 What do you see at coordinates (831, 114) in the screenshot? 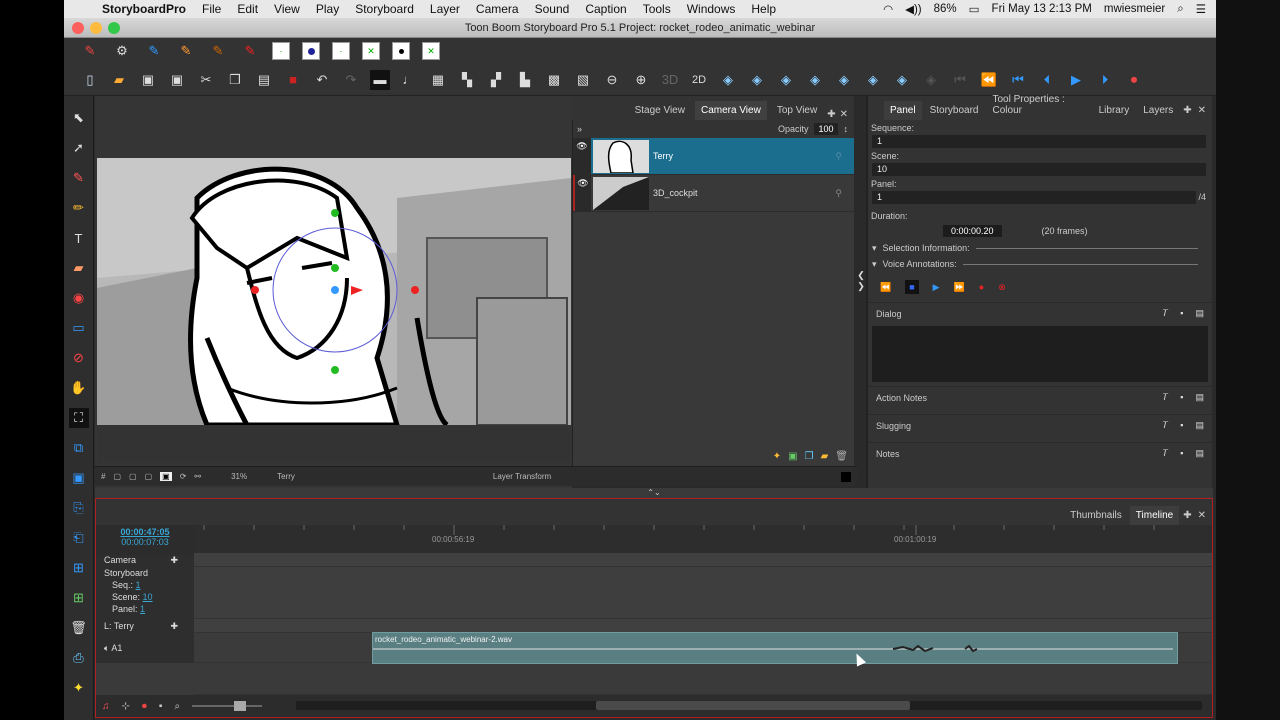
I see `add-view-icon: ✚` at bounding box center [831, 114].